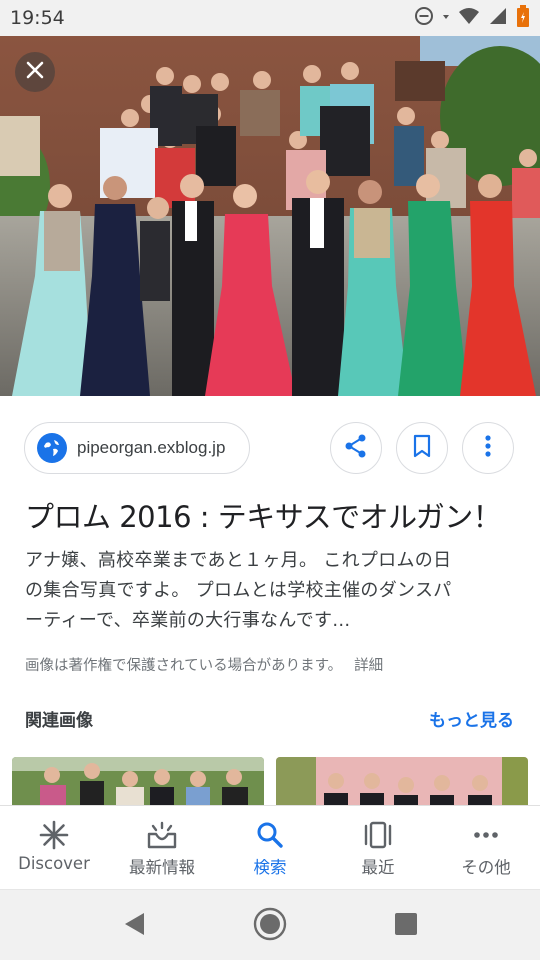  What do you see at coordinates (238, 590) in the screenshot?
I see `description-line: の集合写真ですよ。 プロムとは学校主催のダンスパ` at bounding box center [238, 590].